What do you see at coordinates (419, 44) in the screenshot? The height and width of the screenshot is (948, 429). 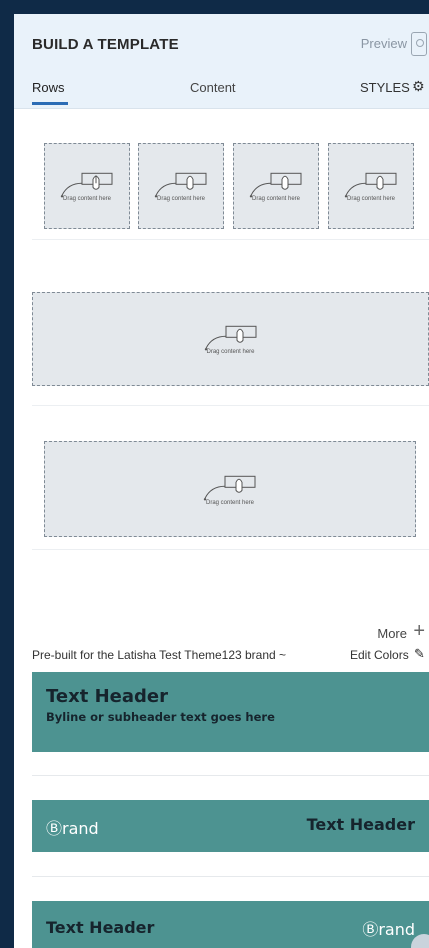 I see `preview-icon` at bounding box center [419, 44].